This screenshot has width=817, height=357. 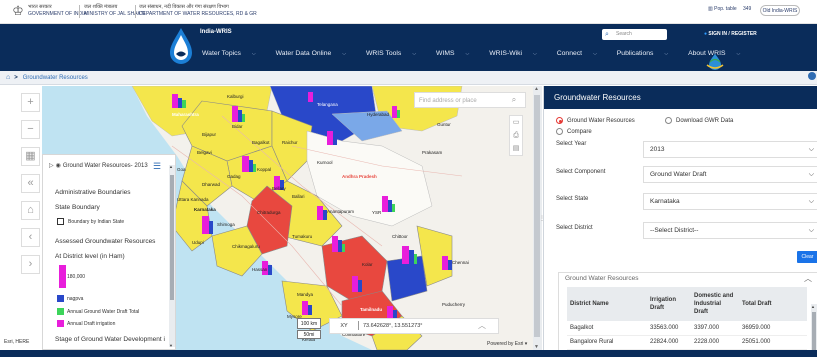 I want to click on back-icon: ‹, so click(x=30, y=237).